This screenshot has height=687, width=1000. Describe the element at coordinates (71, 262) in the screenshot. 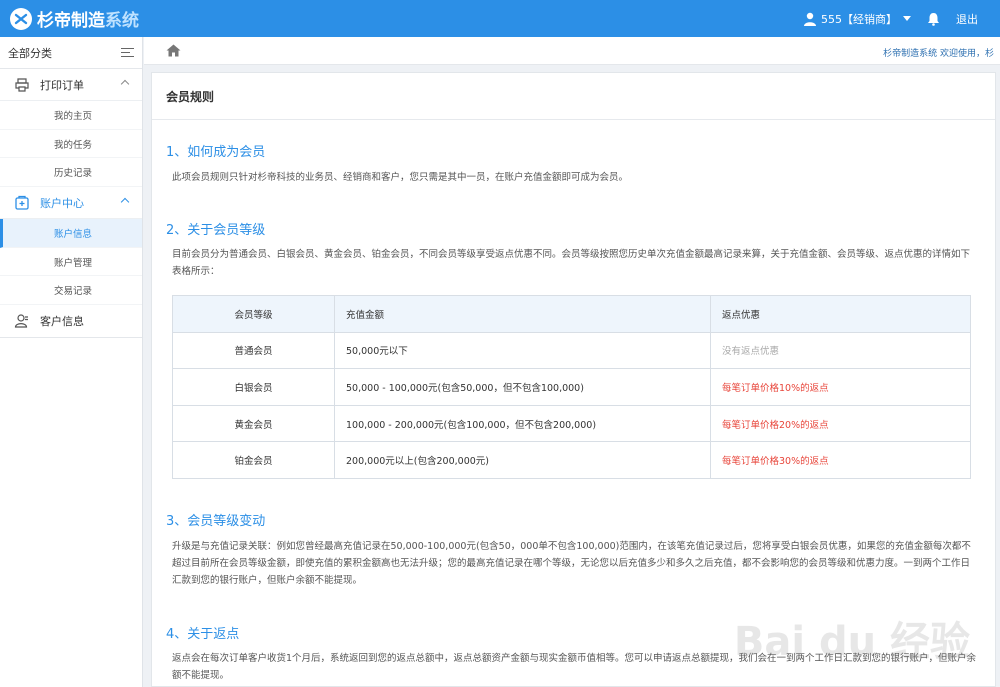

I see `sidebar-item-account-manage: 账户管理` at that location.